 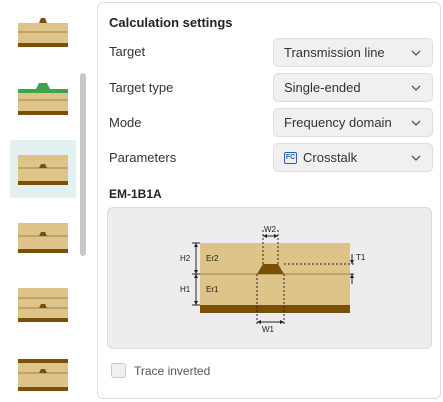 I want to click on target-type-select-value: Single-ended, so click(x=322, y=87).